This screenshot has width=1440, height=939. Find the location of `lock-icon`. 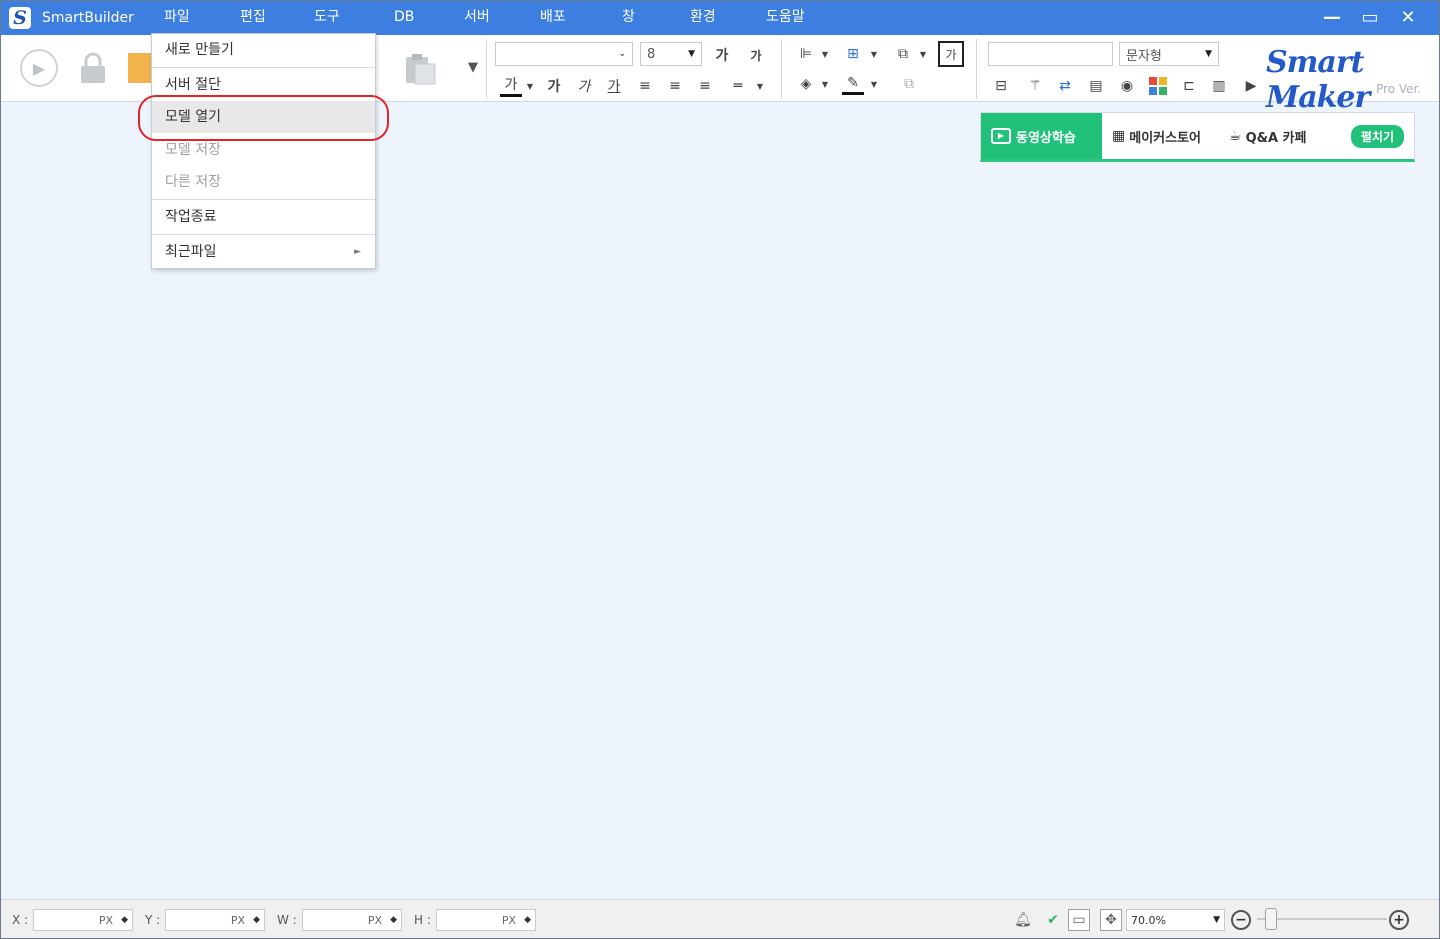

lock-icon is located at coordinates (93, 68).